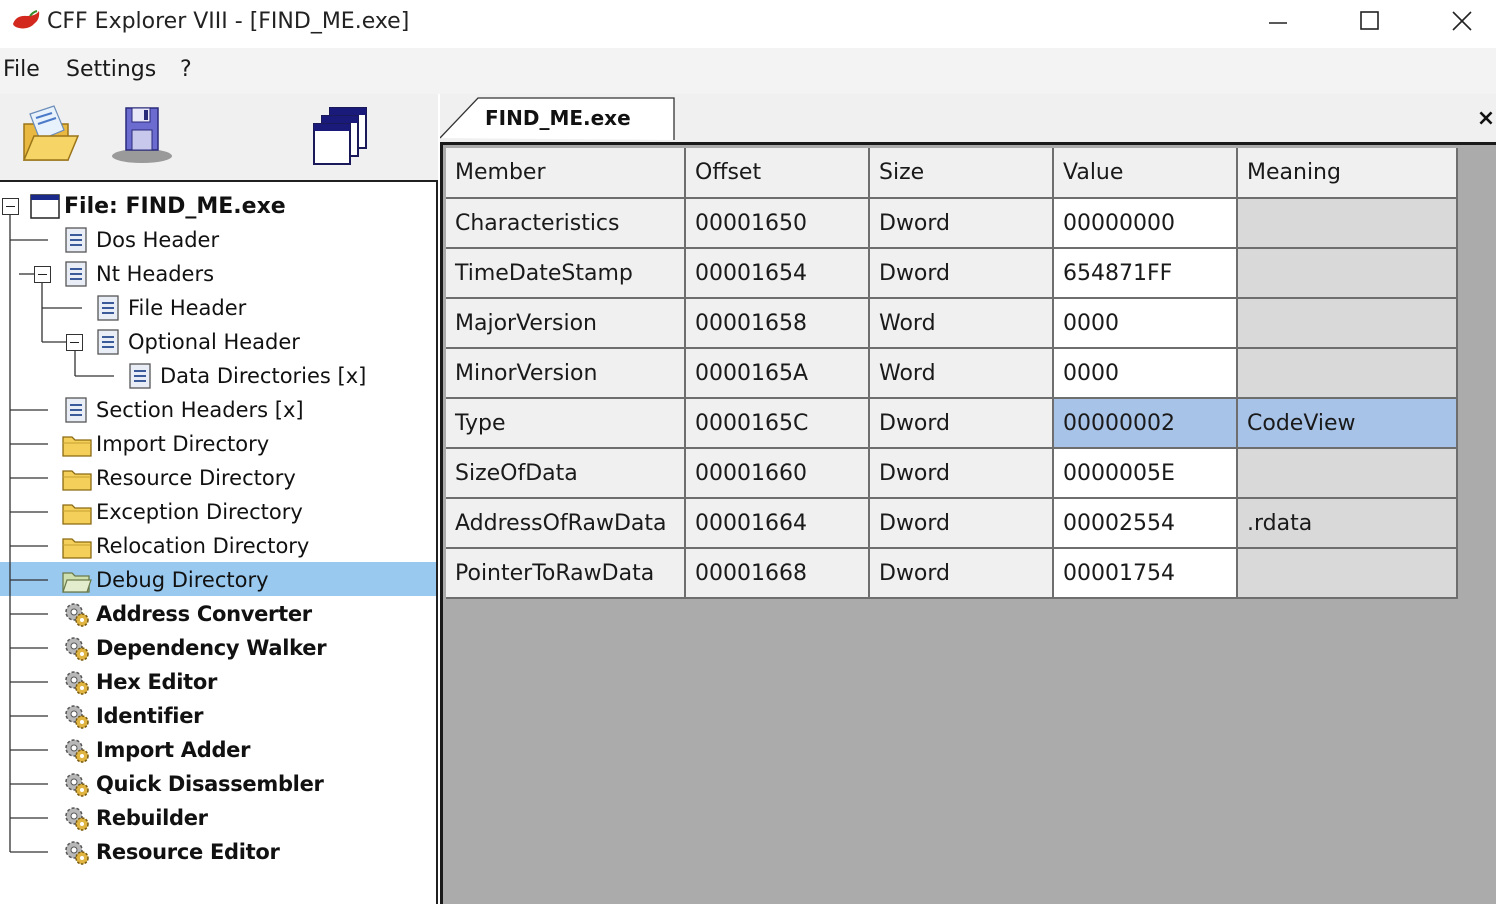 The width and height of the screenshot is (1496, 904). What do you see at coordinates (165, 444) in the screenshot?
I see `tree-item-import-directory: Import Directory` at bounding box center [165, 444].